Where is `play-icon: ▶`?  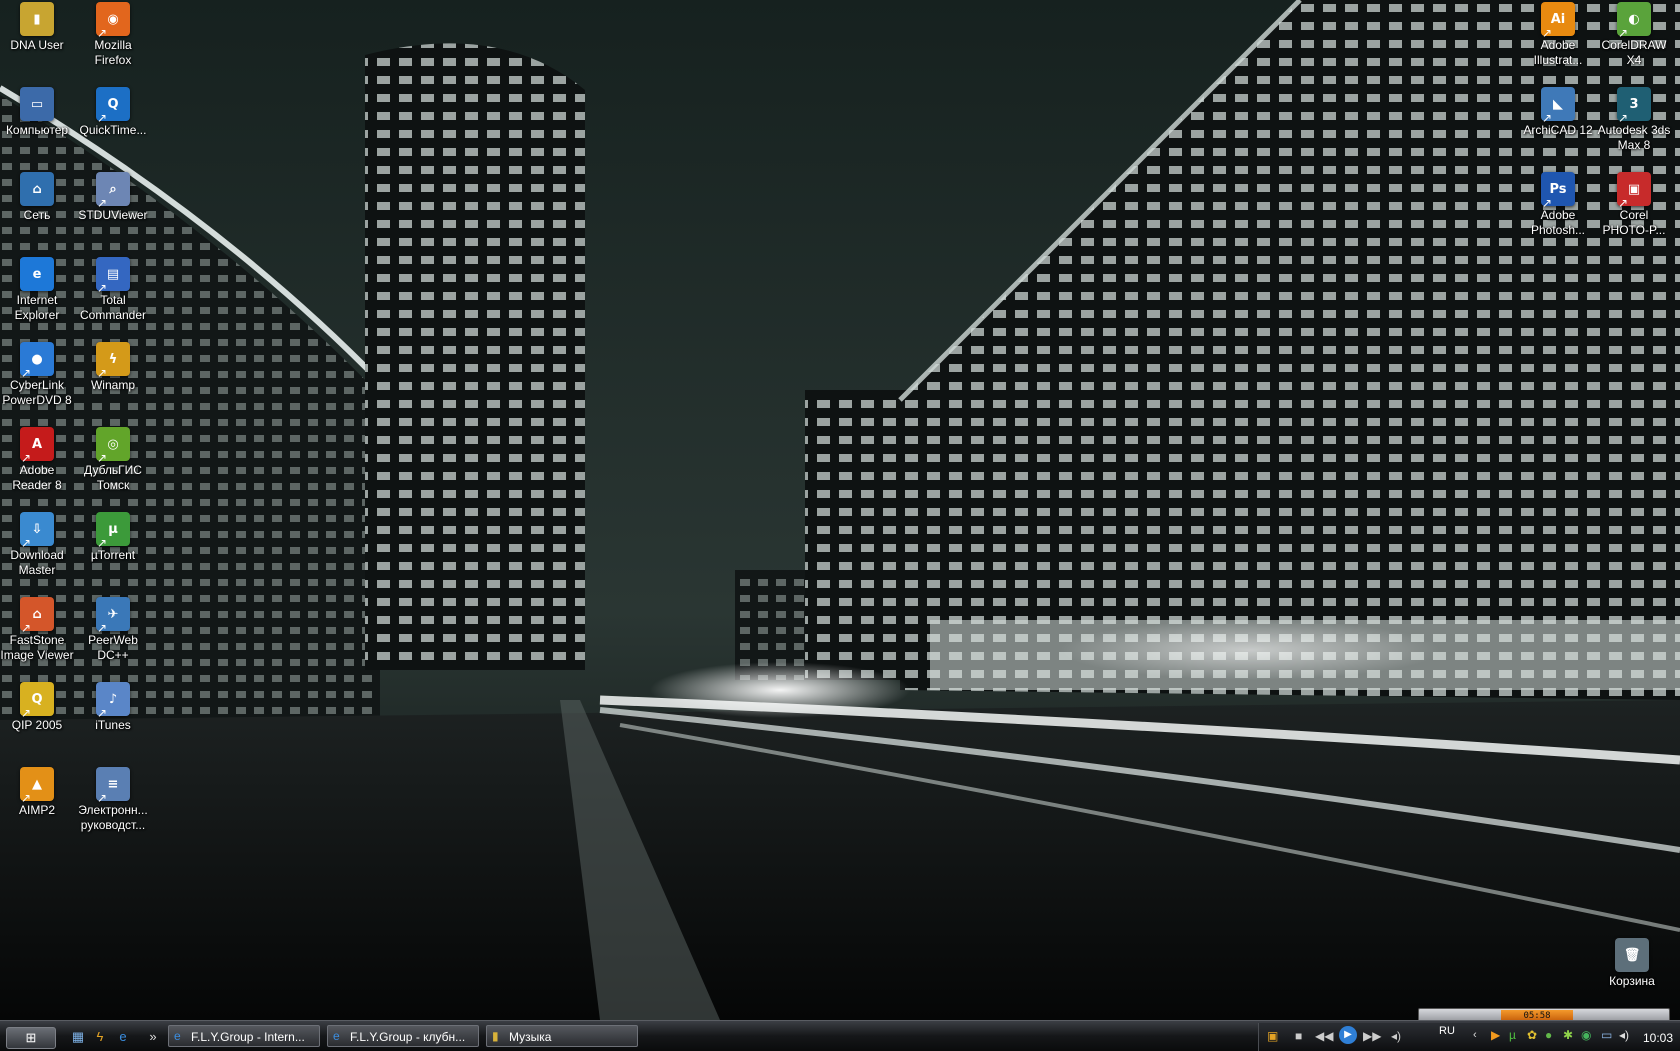 play-icon: ▶ is located at coordinates (1348, 1035).